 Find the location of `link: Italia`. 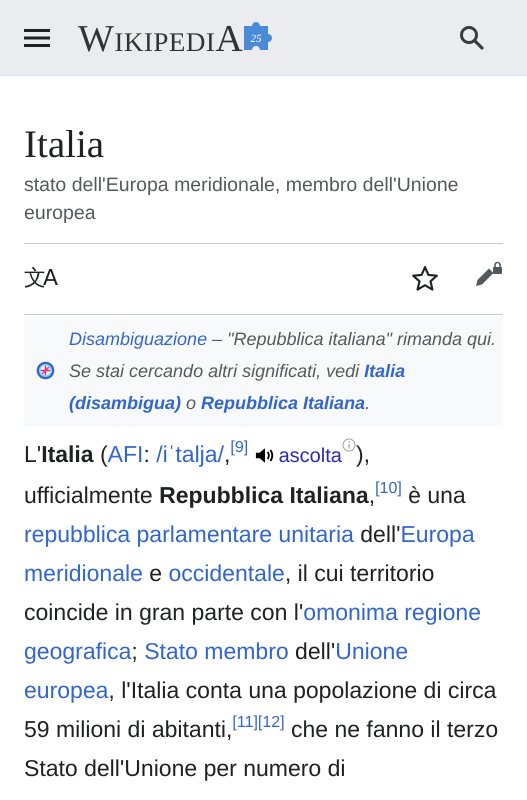

link: Italia is located at coordinates (385, 370).